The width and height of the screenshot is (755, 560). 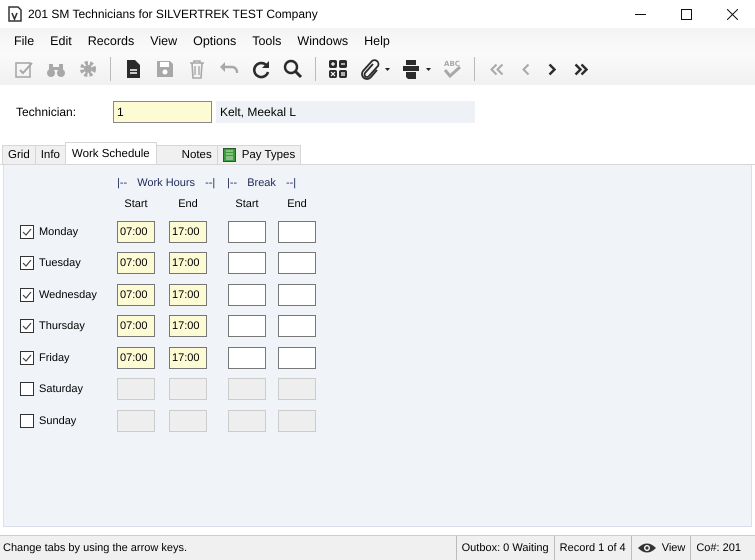 I want to click on maximize-icon, so click(x=686, y=14).